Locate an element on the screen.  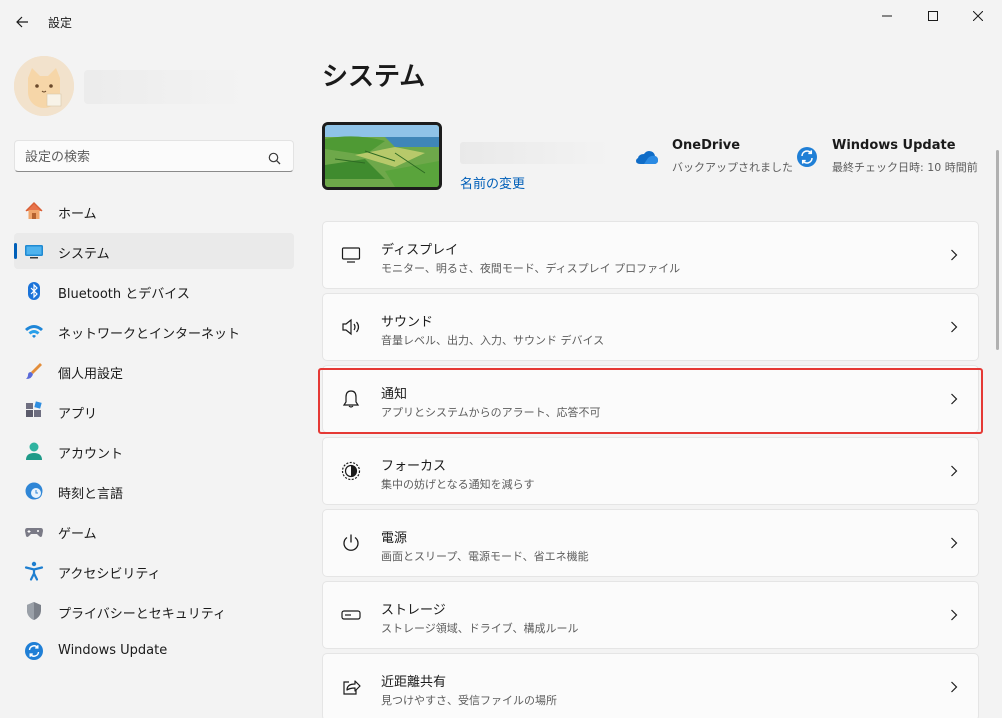
onedrive-subtitle: バックアップされました is located at coordinates (732, 167).